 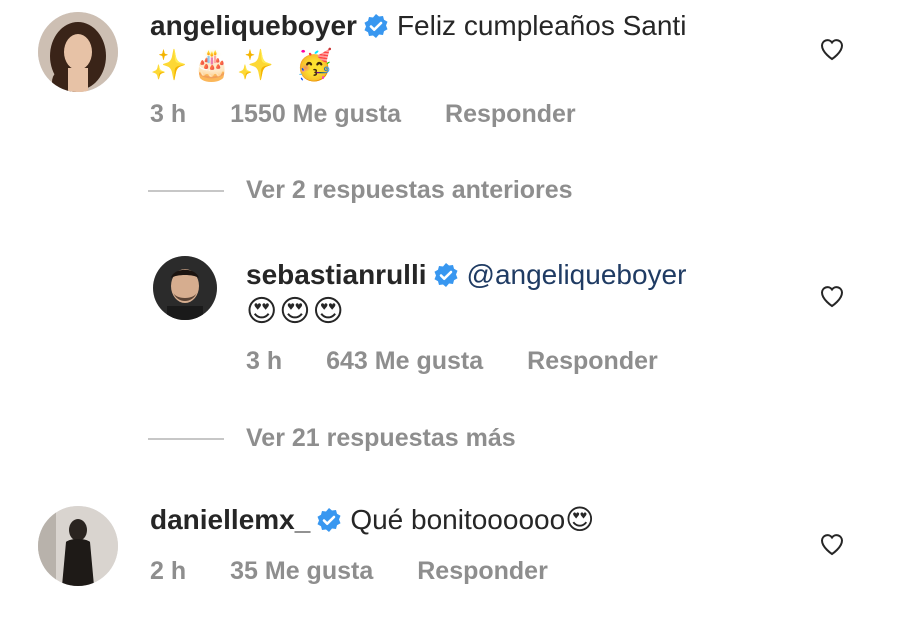 I want to click on comment-time: 2 h, so click(x=168, y=571).